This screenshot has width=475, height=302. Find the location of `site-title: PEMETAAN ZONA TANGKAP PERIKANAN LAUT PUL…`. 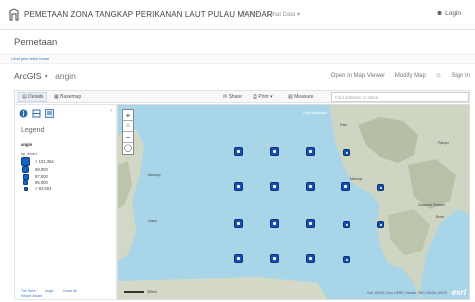

site-title: PEMETAAN ZONA TANGKAP PERIKANAN LAUT PUL… is located at coordinates (148, 14).